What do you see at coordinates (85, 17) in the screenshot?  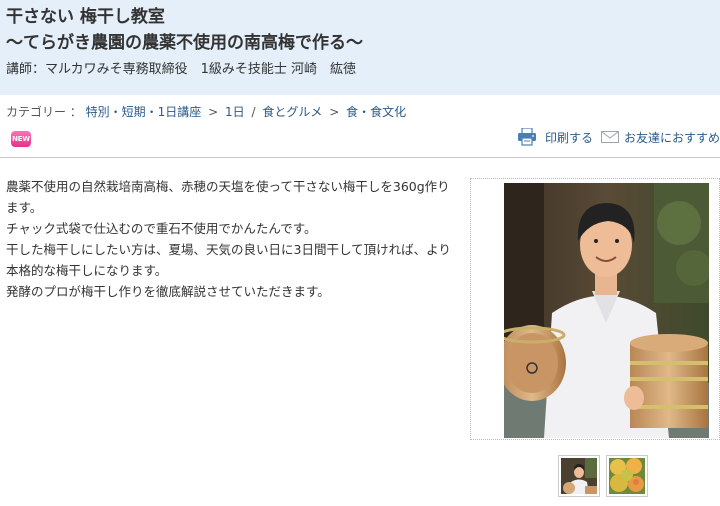 I see `course-title: 干さない 梅干し教室` at bounding box center [85, 17].